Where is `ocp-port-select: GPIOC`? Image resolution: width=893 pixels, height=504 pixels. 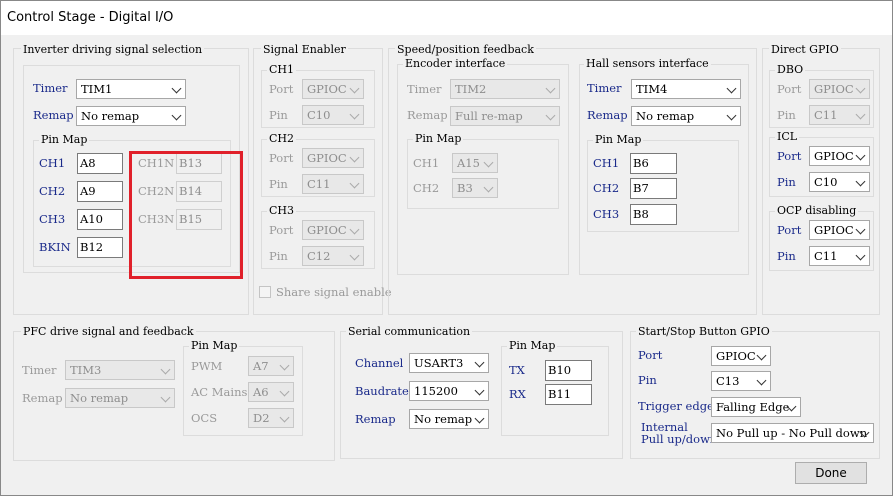 ocp-port-select: GPIOC is located at coordinates (839, 230).